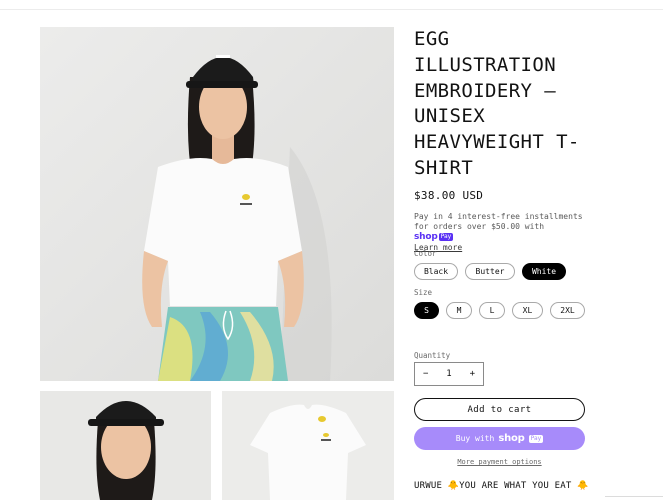 The width and height of the screenshot is (663, 500). I want to click on model-closeup-illustration, so click(125, 445).